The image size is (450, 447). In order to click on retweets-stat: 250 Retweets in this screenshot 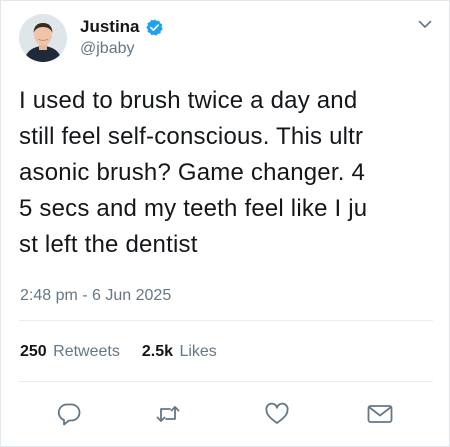, I will do `click(70, 352)`.